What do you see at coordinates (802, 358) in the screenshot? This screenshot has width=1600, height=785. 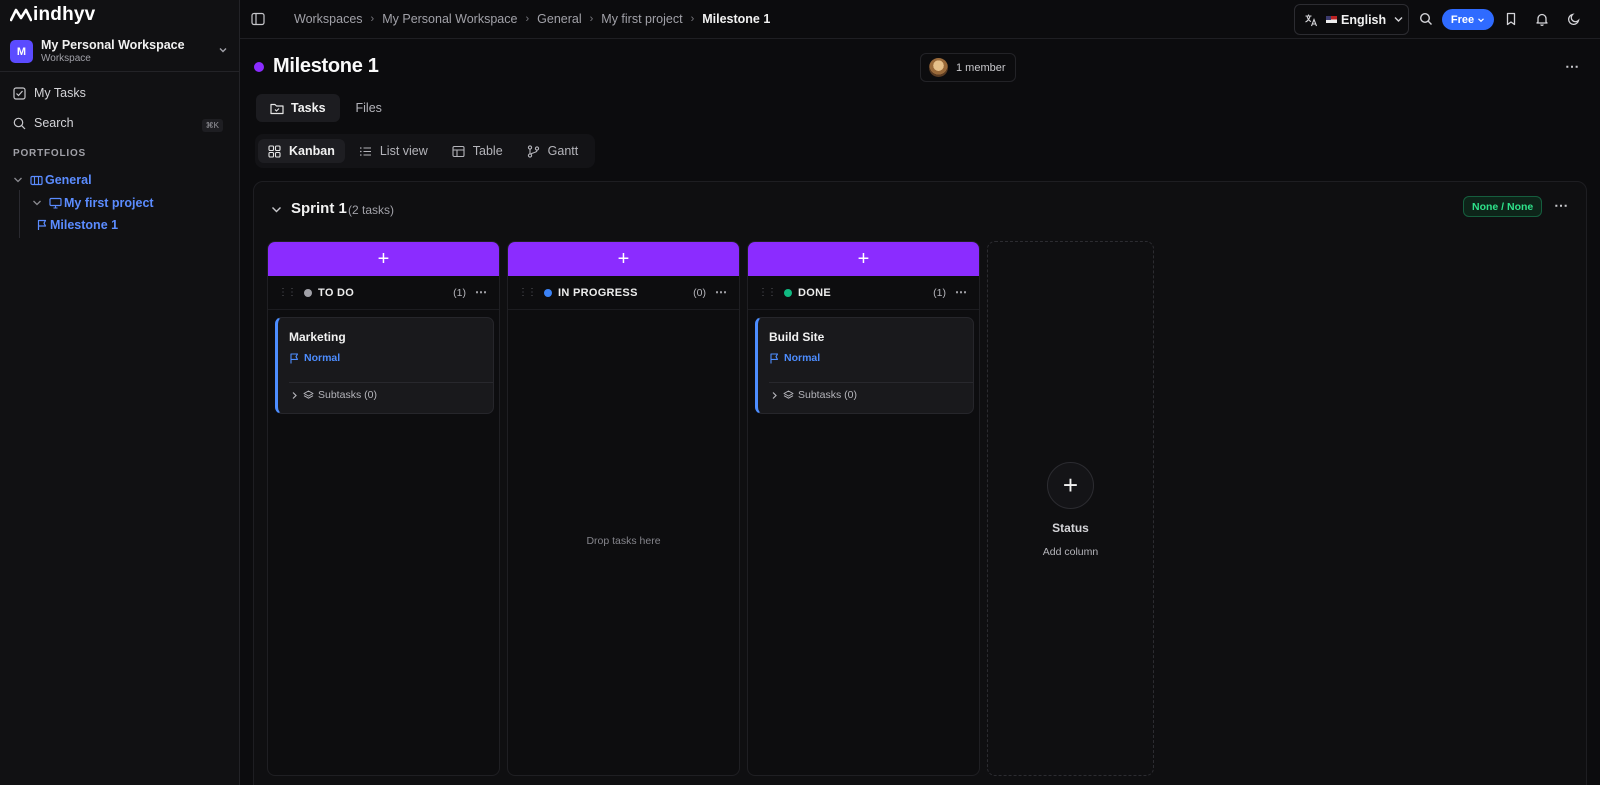 I see `priority-label: Normal` at bounding box center [802, 358].